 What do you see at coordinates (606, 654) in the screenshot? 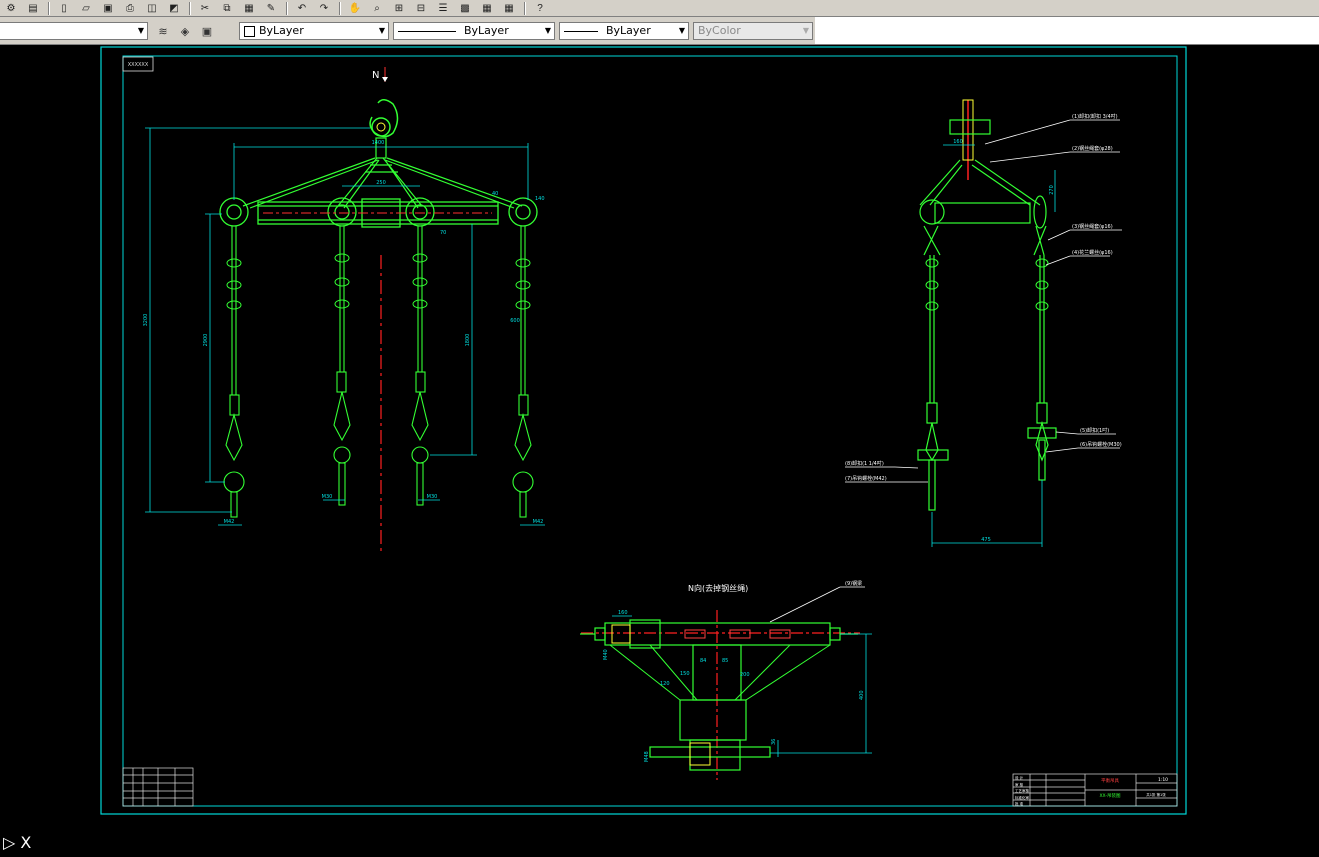
I see `plan-dim-m40: M40` at bounding box center [606, 654].